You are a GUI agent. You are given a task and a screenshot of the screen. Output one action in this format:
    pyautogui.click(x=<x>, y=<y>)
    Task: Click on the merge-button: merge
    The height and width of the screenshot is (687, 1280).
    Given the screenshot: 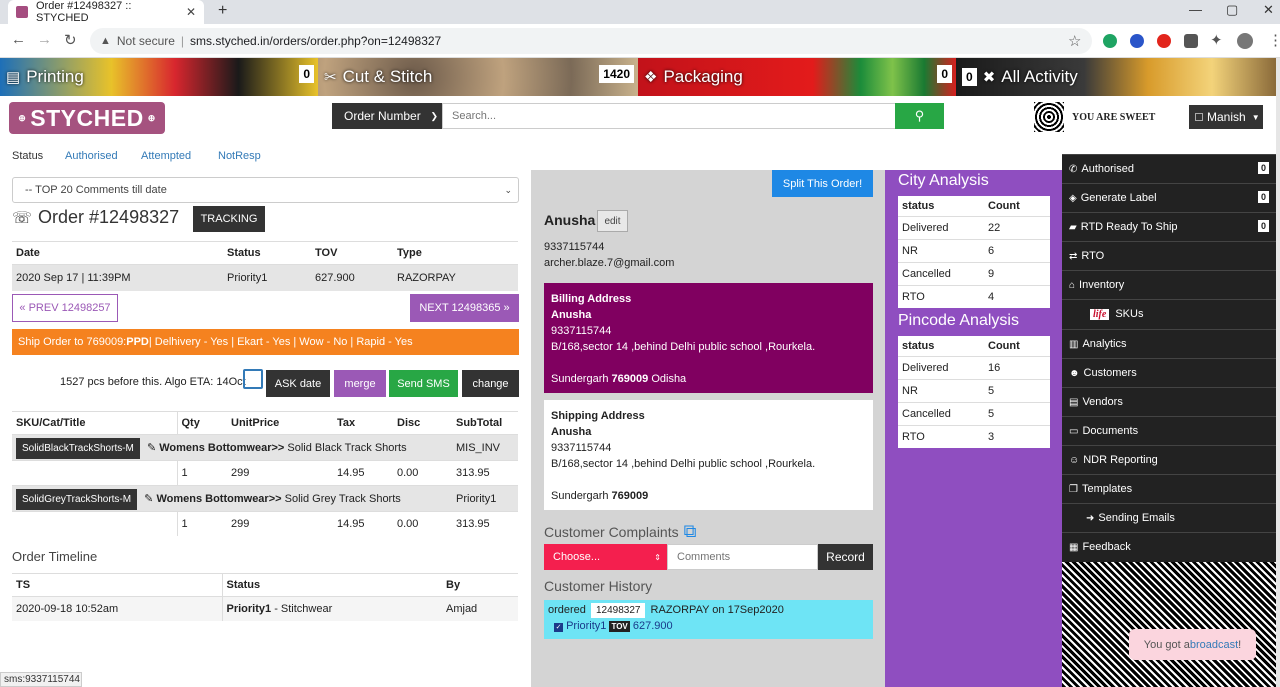 What is the action you would take?
    pyautogui.click(x=360, y=383)
    